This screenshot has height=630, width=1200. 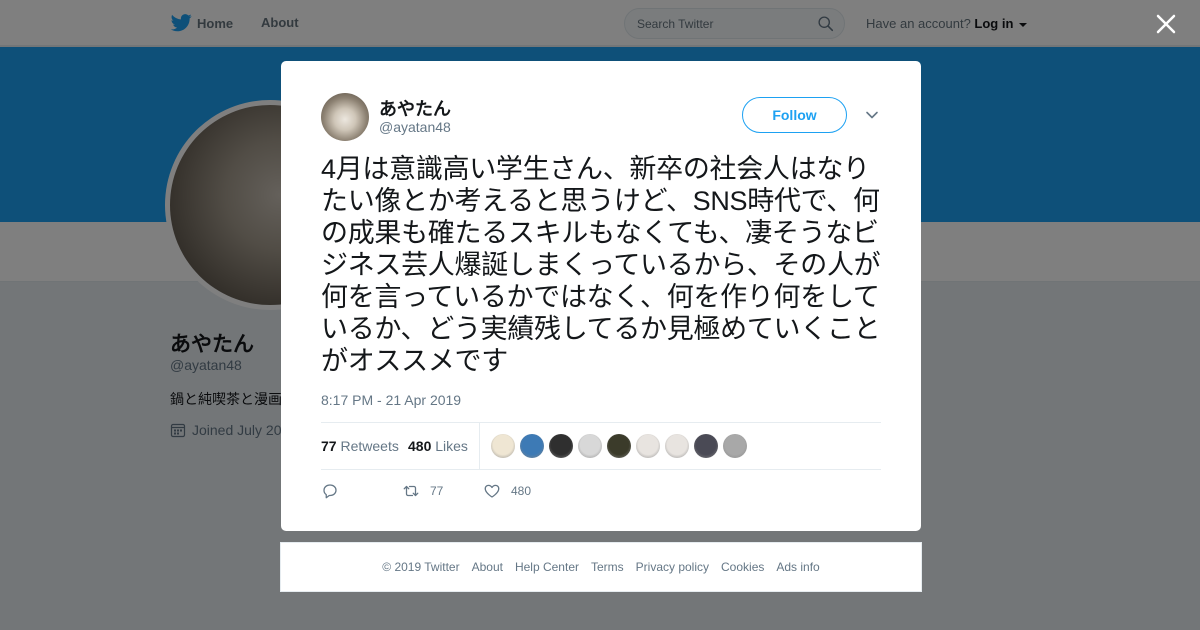 I want to click on retweets-stat: 77 Retweets, so click(x=360, y=446).